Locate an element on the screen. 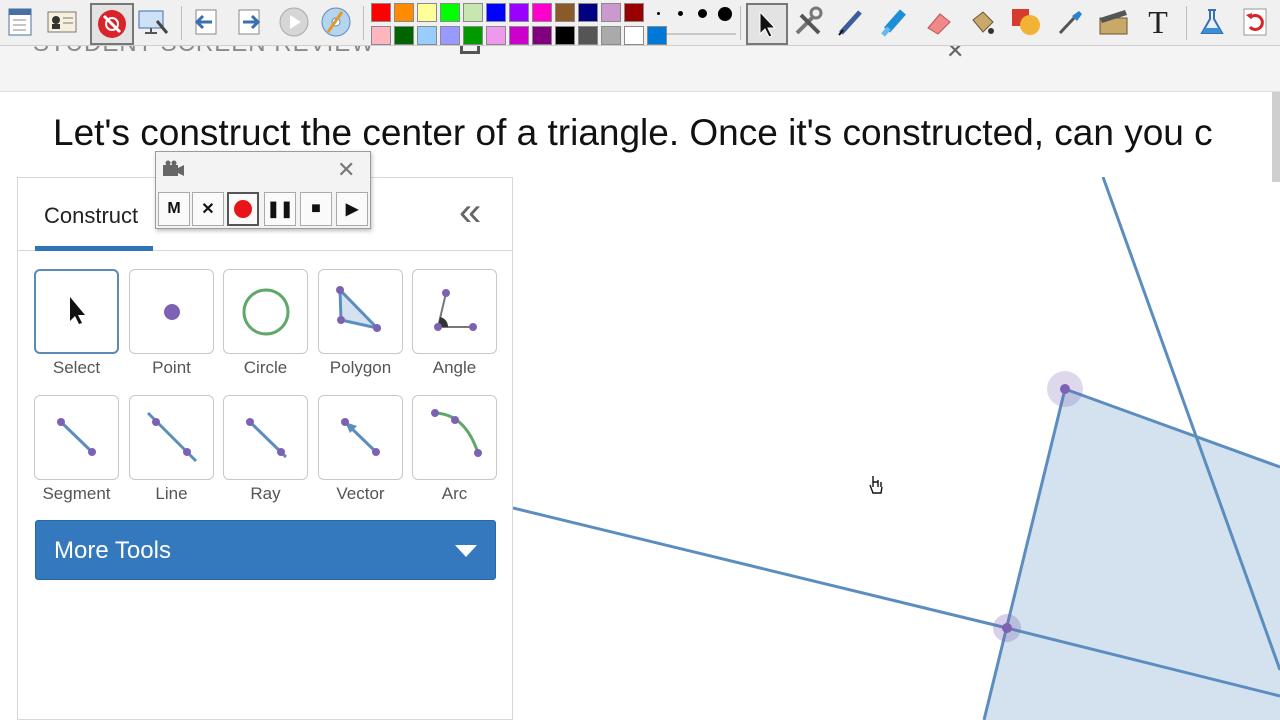  forward-arrow-icon is located at coordinates (249, 22).